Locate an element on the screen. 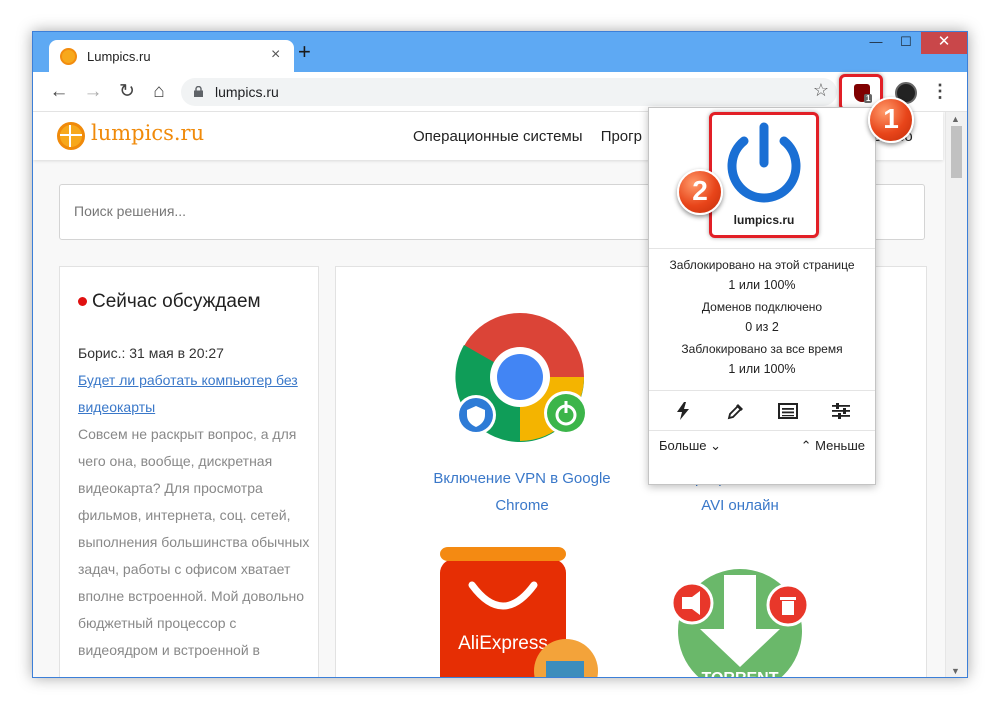  window-controls: — ☐ ✕ is located at coordinates (914, 44).